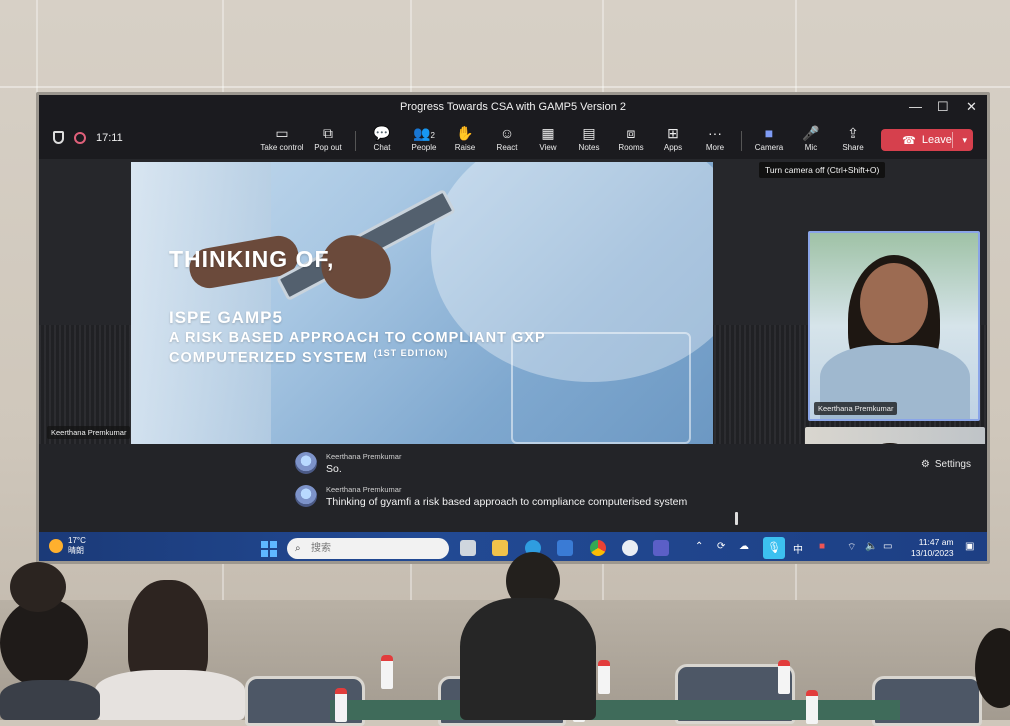  I want to click on chat-button: 💬 Chat, so click(382, 141).